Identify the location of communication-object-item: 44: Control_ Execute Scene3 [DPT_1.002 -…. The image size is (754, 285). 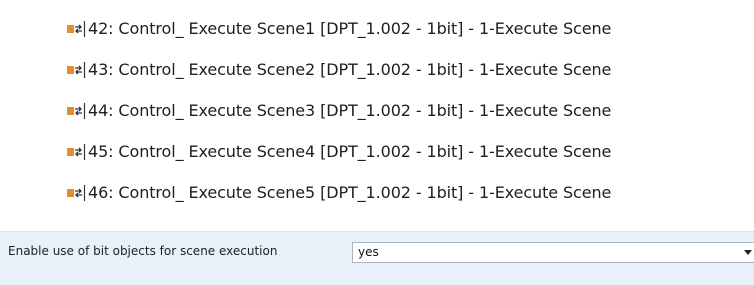
(410, 110).